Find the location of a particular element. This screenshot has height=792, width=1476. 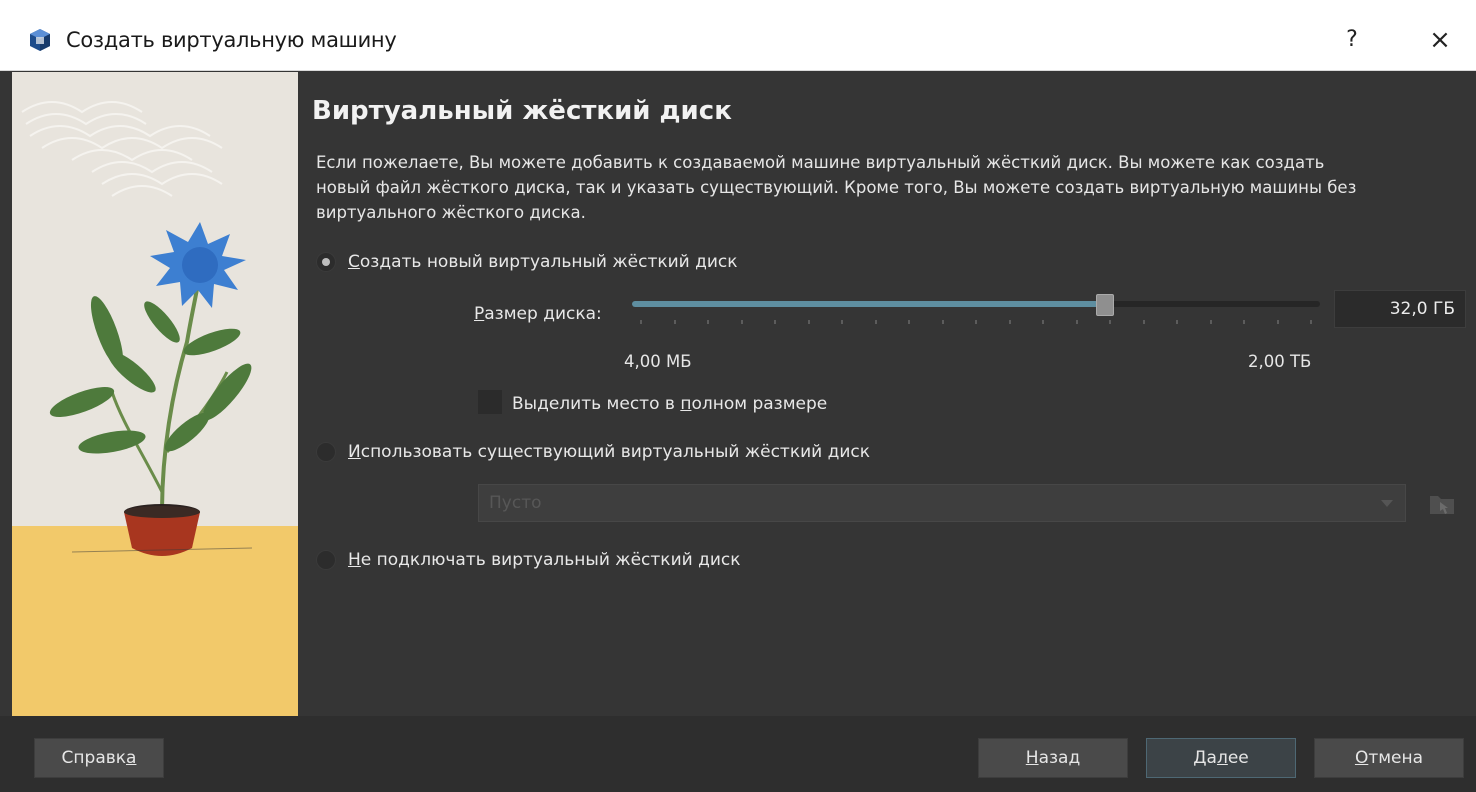

page-heading: Виртуальный жёсткий диск is located at coordinates (522, 111).